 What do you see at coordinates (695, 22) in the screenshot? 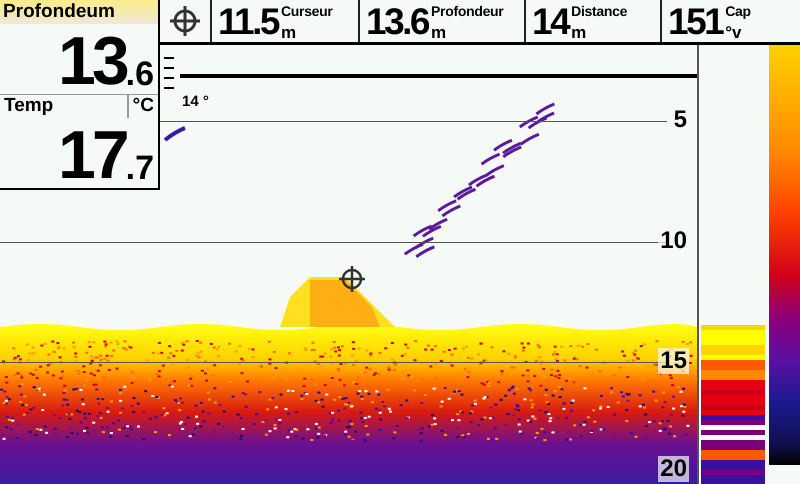
I see `reading-value: 151` at bounding box center [695, 22].